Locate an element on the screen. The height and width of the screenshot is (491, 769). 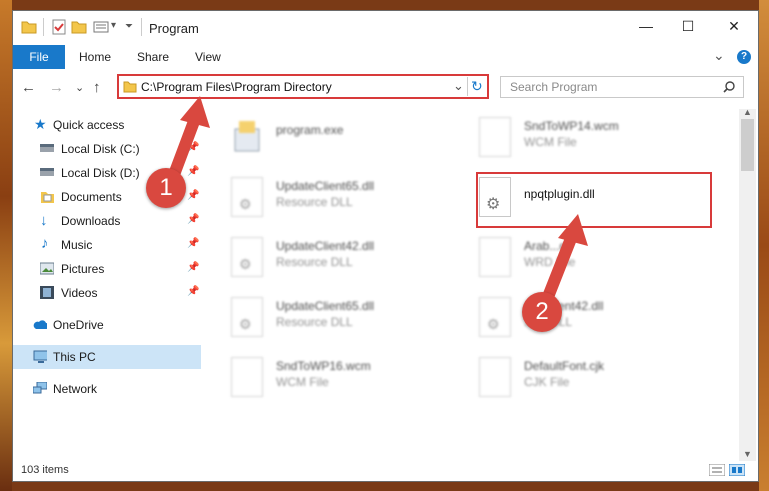
step-2-badge: 2 is located at coordinates (542, 312).